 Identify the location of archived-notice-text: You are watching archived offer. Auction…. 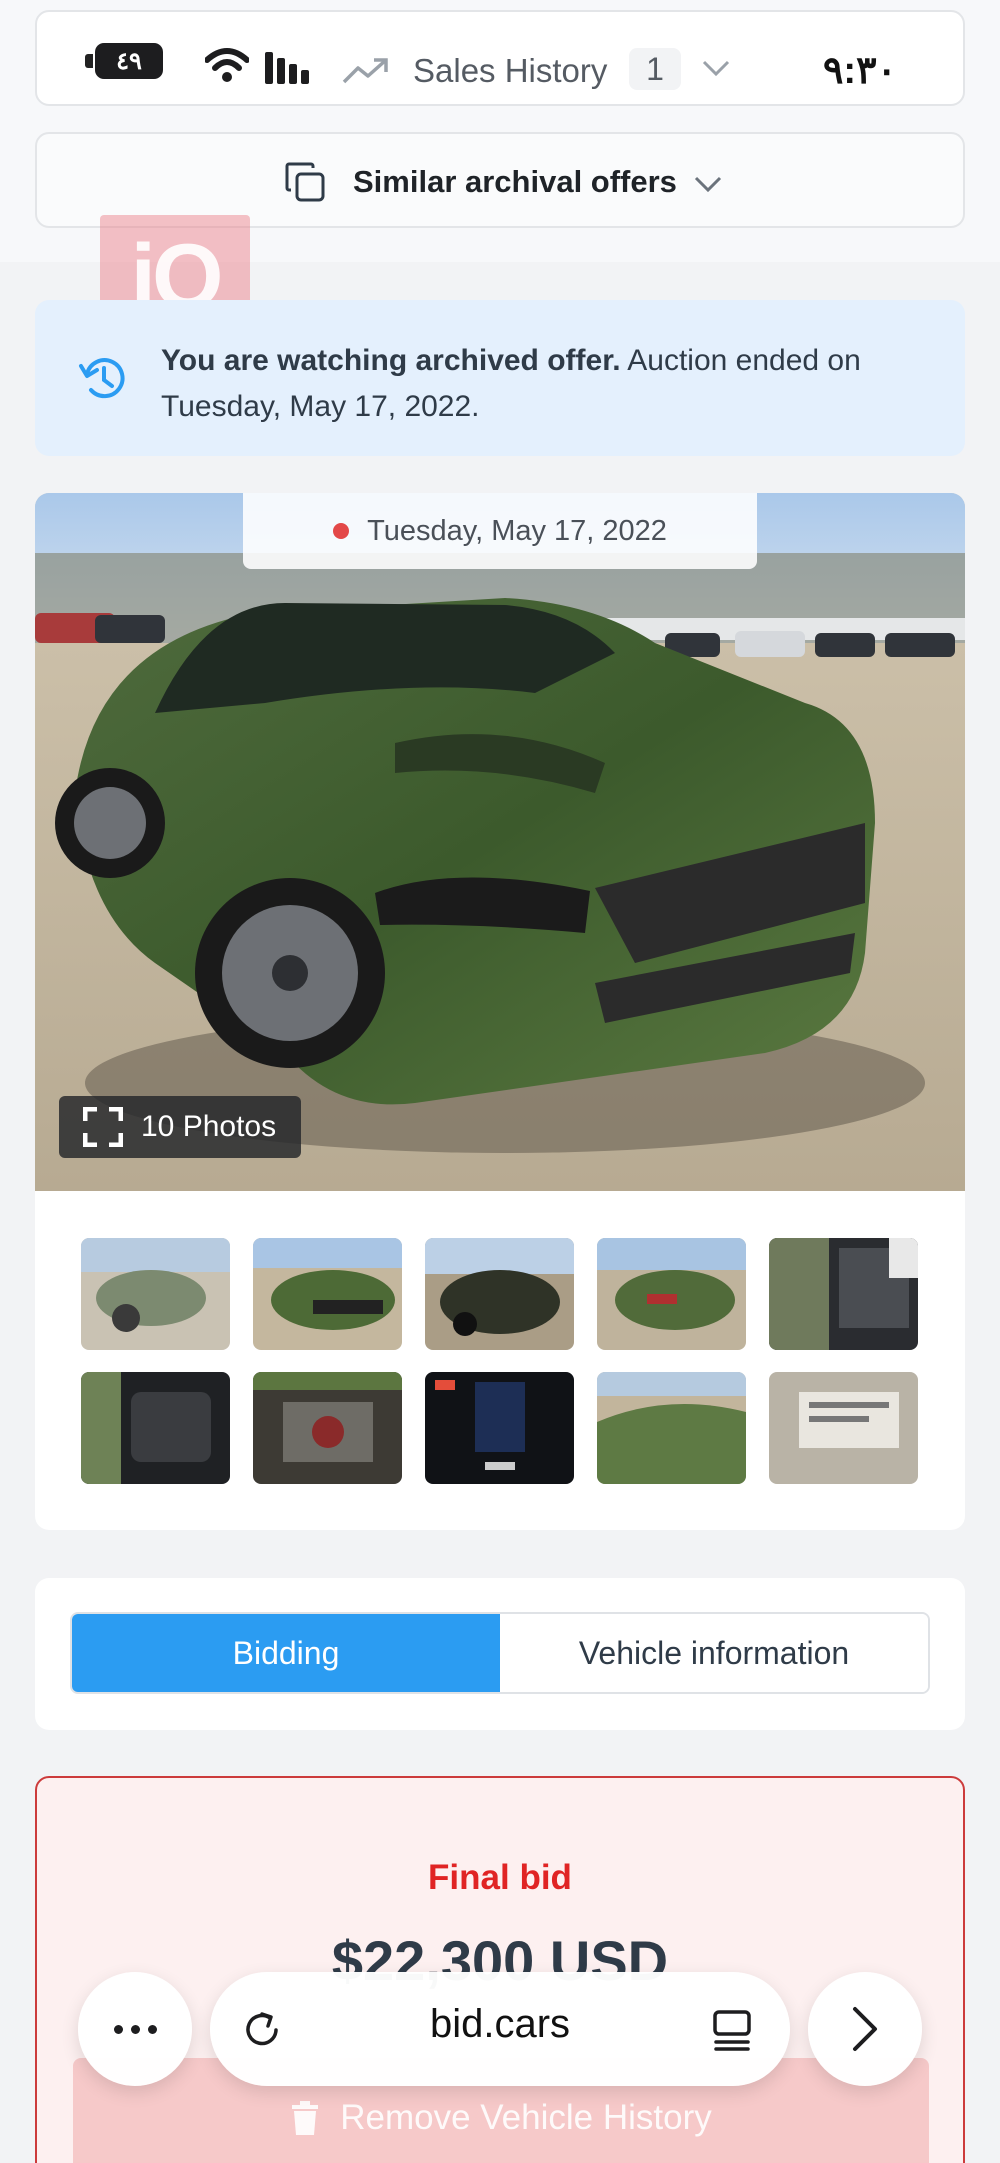
(521, 384).